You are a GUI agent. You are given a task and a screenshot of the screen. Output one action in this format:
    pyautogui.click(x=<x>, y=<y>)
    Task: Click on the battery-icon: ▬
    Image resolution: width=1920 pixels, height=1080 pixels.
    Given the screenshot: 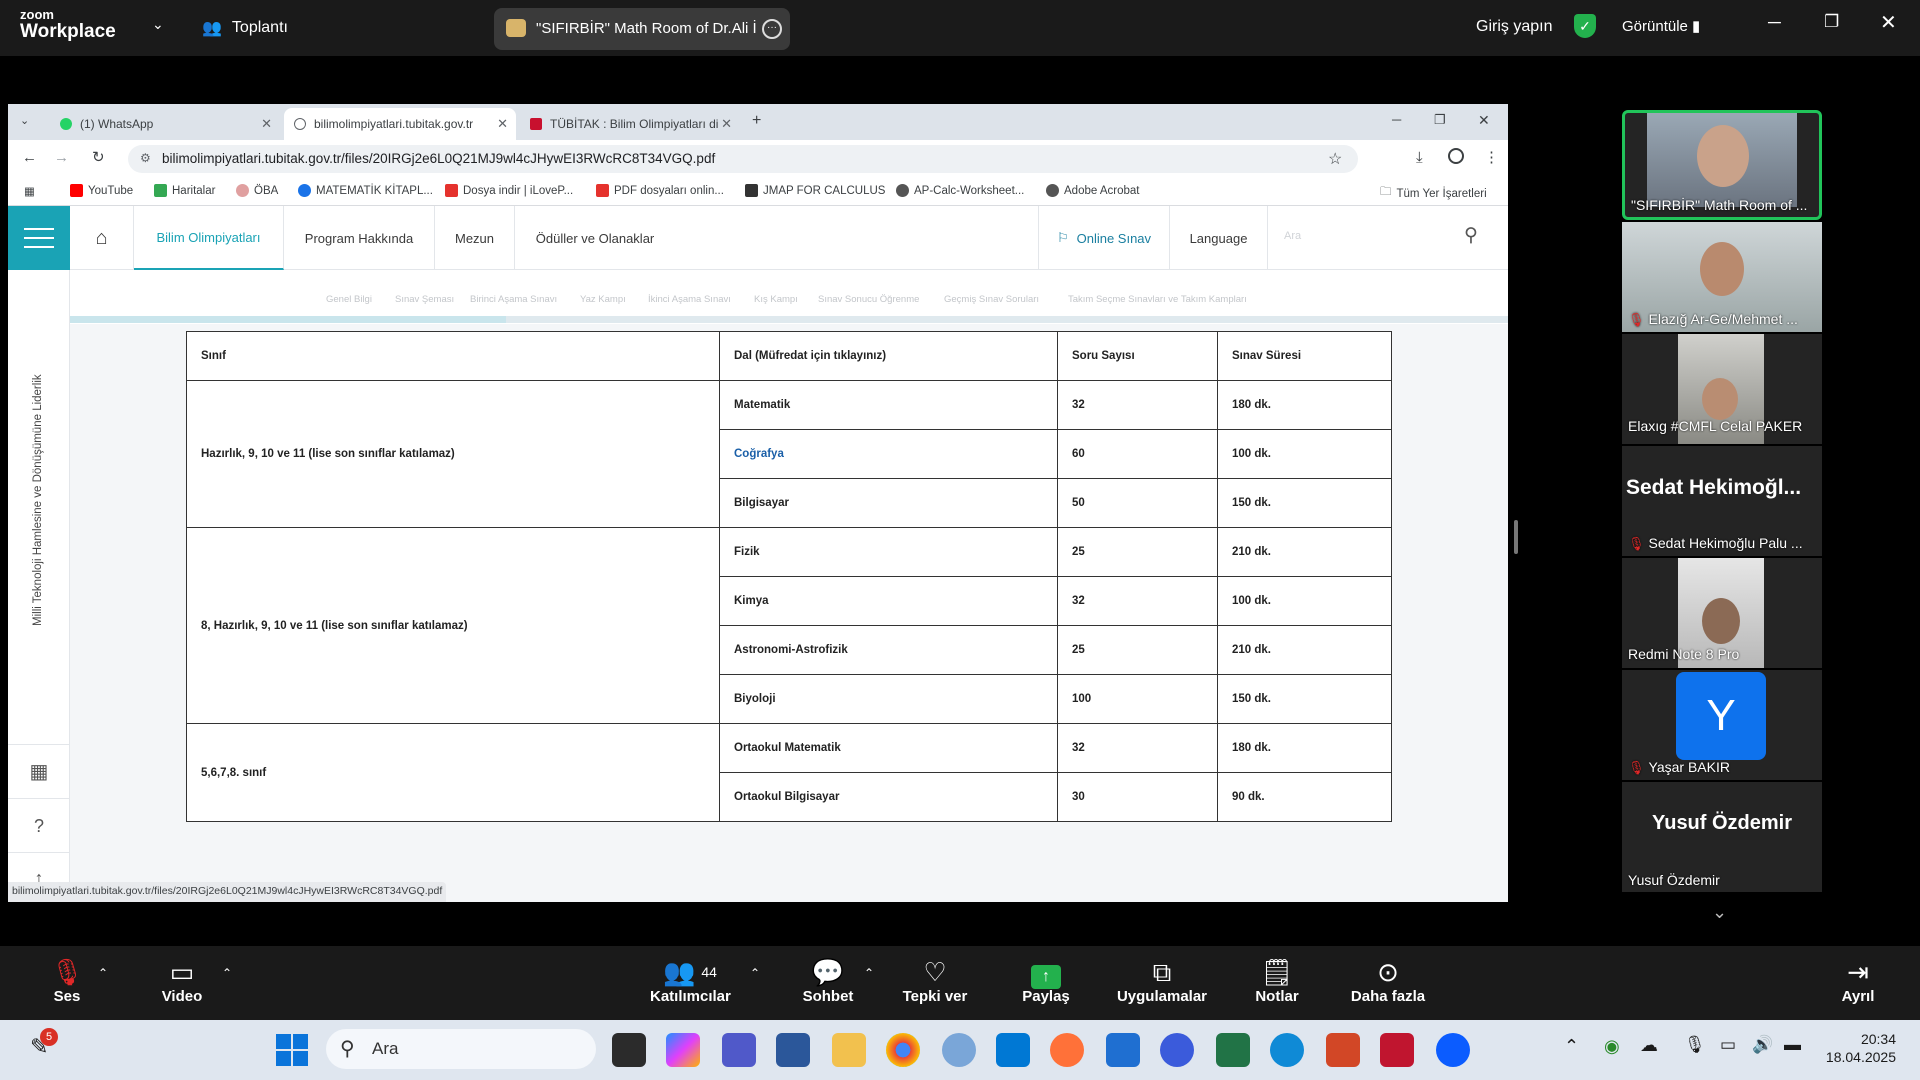 What is the action you would take?
    pyautogui.click(x=1792, y=1045)
    